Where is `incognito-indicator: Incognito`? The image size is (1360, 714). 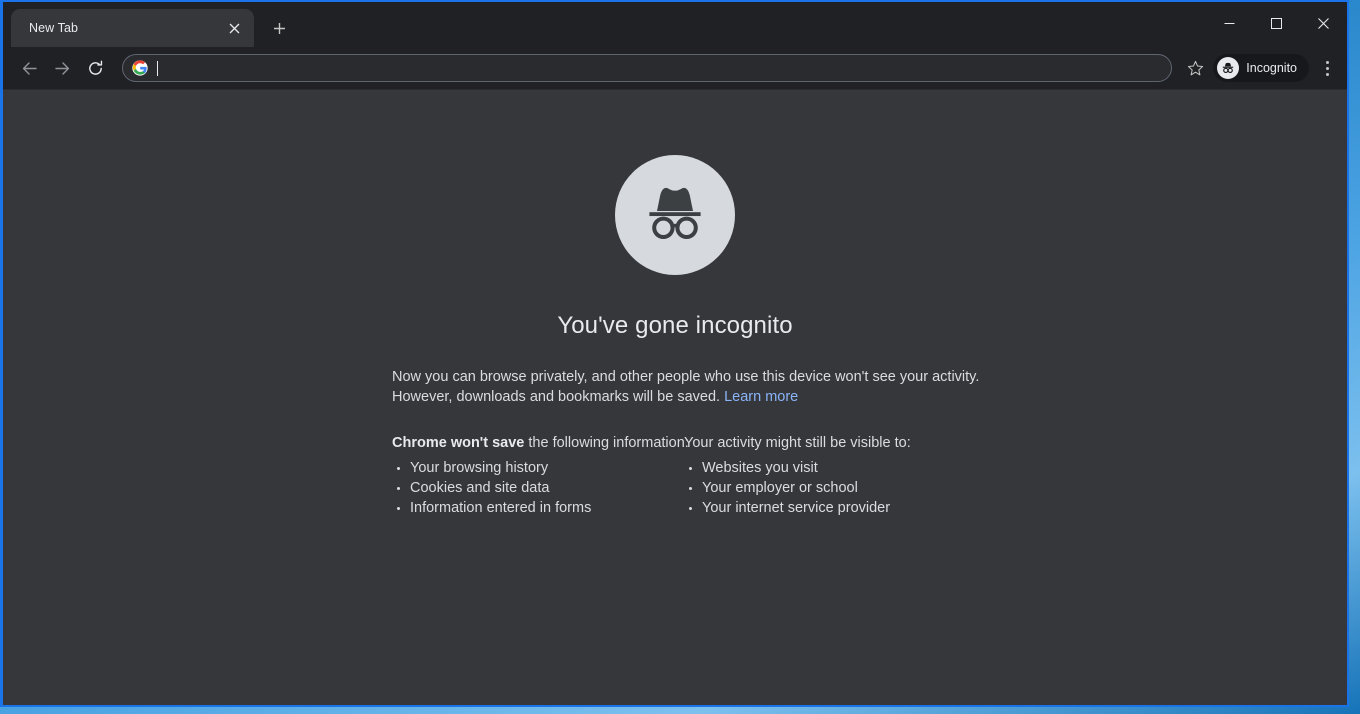
incognito-indicator: Incognito is located at coordinates (1261, 68).